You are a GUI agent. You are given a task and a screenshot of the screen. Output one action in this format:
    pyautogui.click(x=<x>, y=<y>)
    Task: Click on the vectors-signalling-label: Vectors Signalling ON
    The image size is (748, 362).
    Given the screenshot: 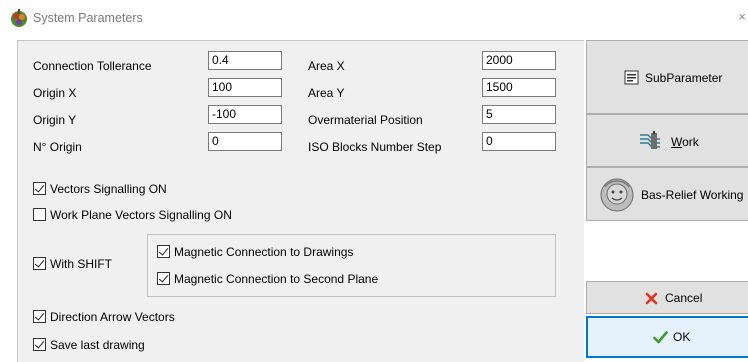 What is the action you would take?
    pyautogui.click(x=108, y=189)
    